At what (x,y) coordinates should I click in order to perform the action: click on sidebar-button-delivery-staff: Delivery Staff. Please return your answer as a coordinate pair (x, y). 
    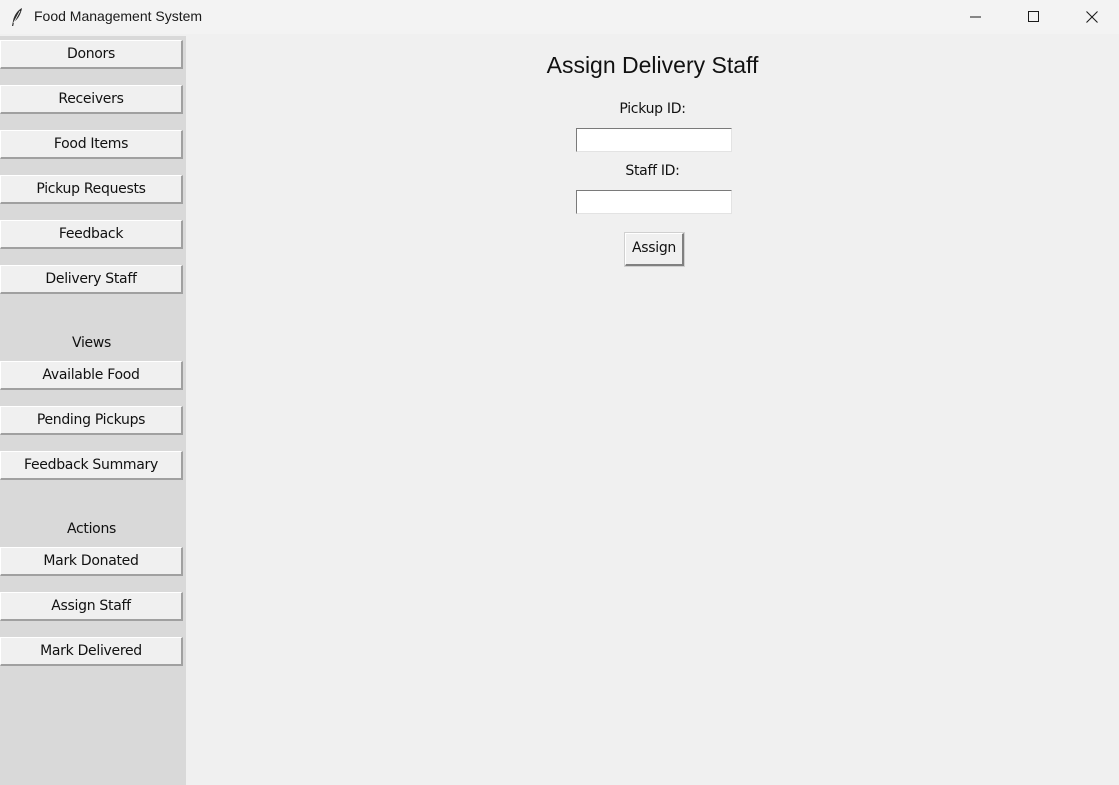
    Looking at the image, I should click on (91, 279).